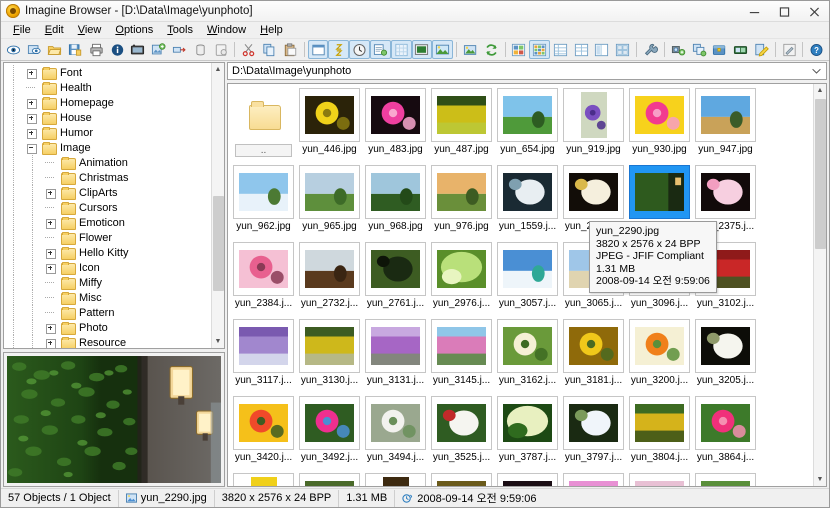  Describe the element at coordinates (218, 243) in the screenshot. I see `tree-scroll-thumb` at that location.